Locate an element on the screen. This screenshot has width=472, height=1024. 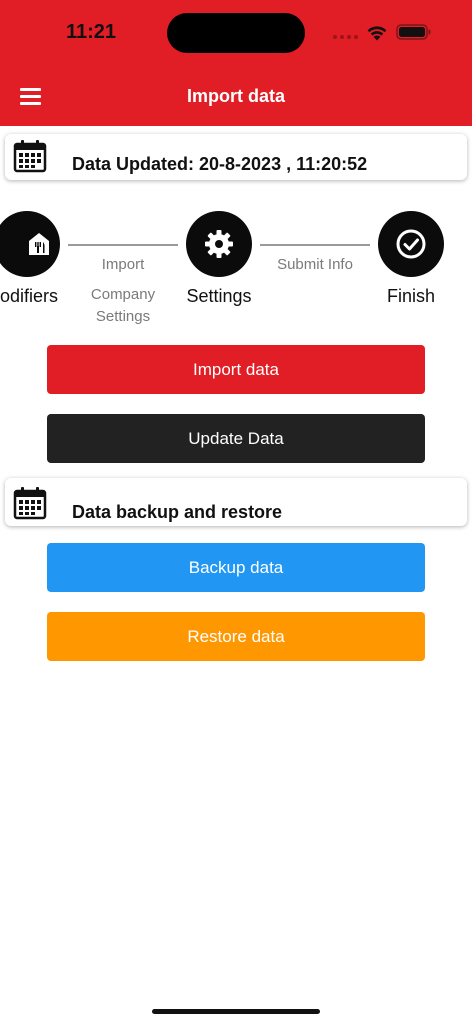
connector-text: Company is located at coordinates (123, 294).